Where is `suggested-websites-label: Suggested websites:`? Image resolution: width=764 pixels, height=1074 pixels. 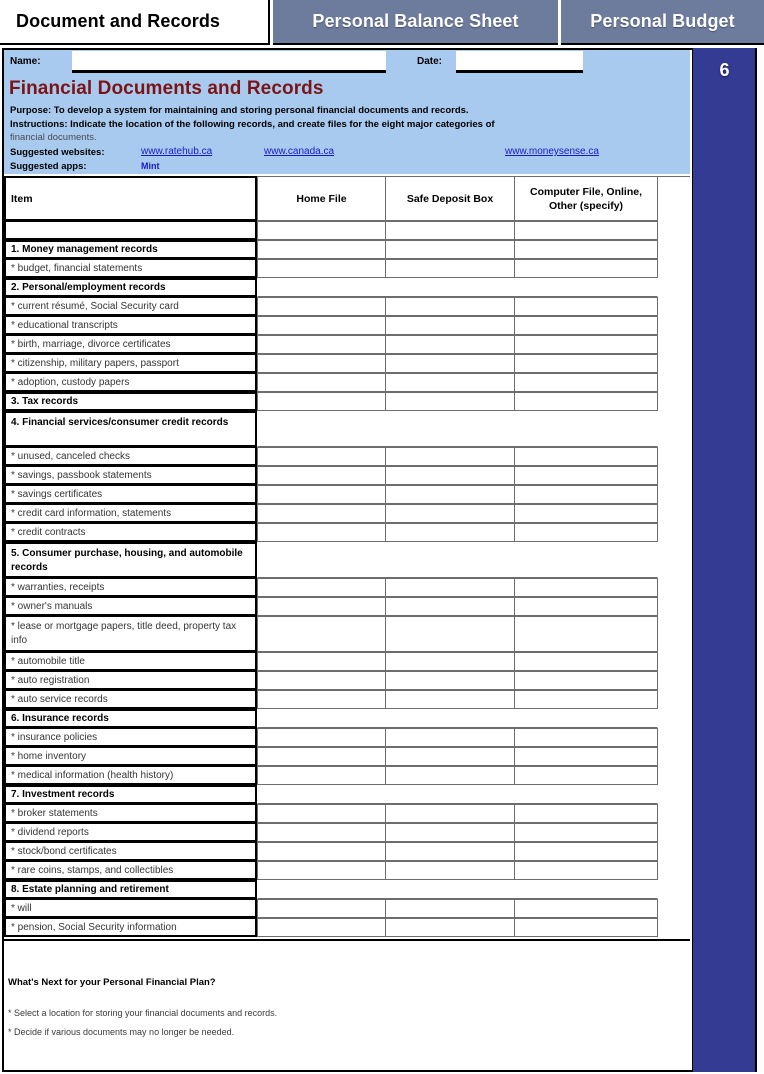
suggested-websites-label: Suggested websites: is located at coordinates (57, 152).